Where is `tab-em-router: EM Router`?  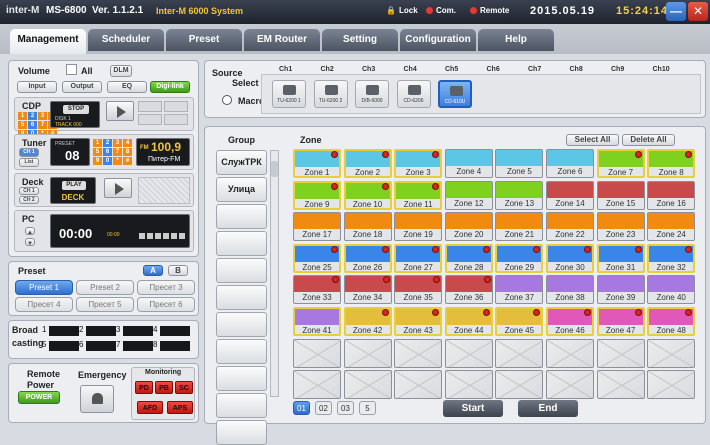 tab-em-router: EM Router is located at coordinates (282, 40).